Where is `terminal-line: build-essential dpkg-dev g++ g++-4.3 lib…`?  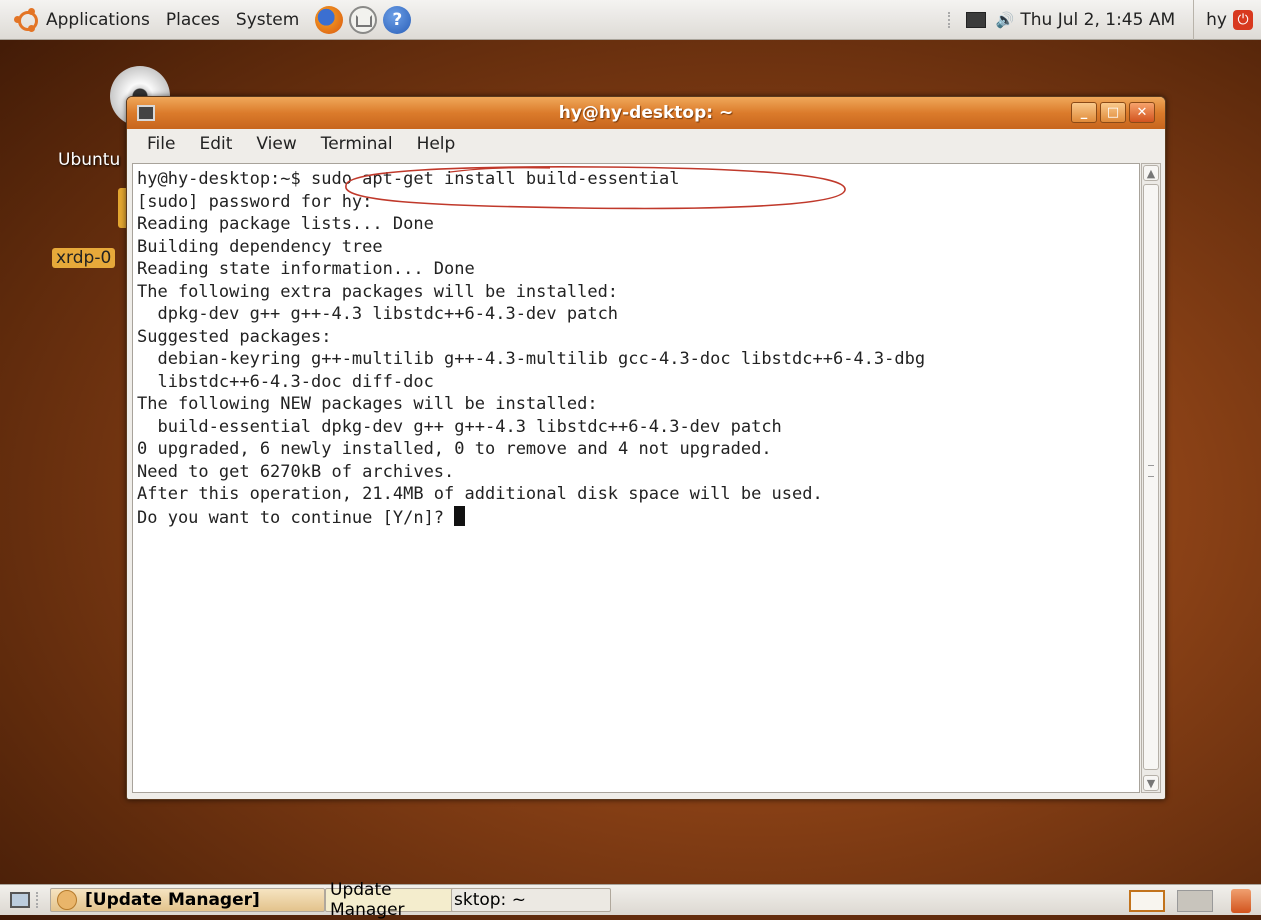
terminal-line: build-essential dpkg-dev g++ g++-4.3 lib… is located at coordinates (459, 426).